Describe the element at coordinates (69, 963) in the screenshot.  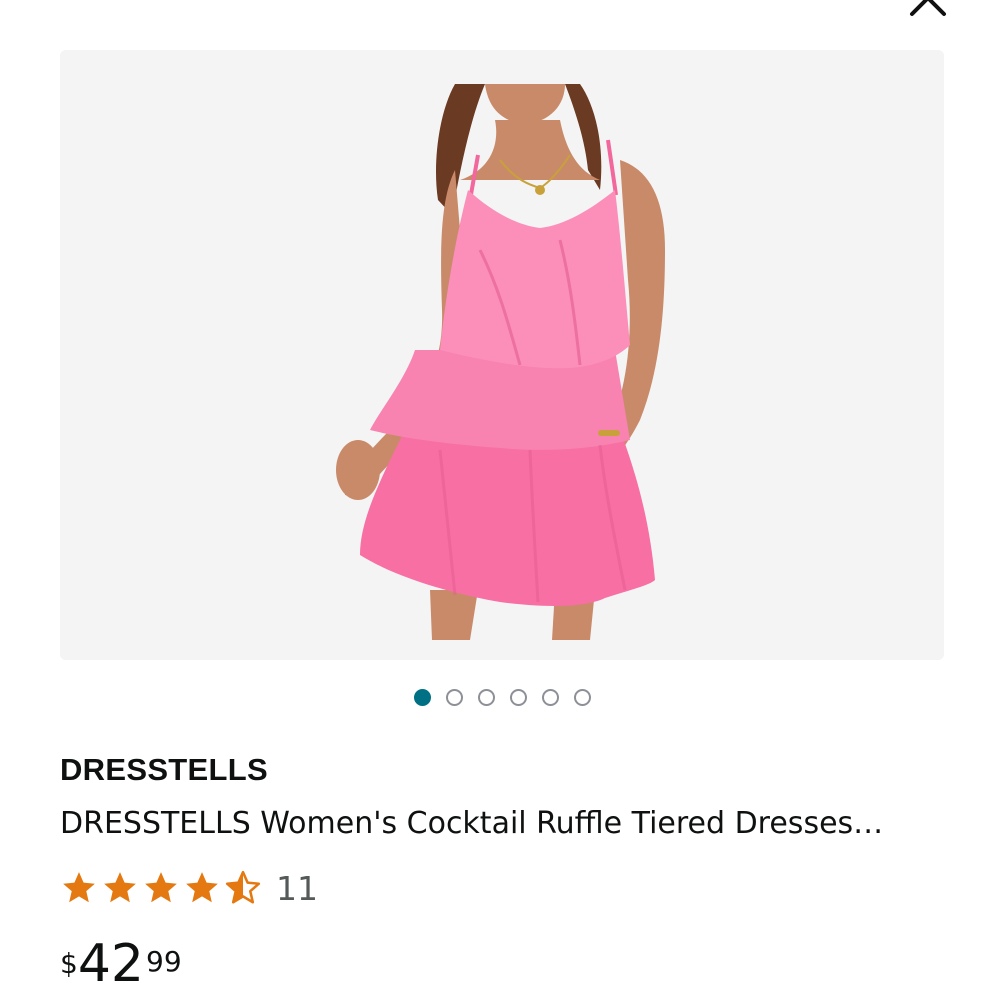
I see `price-symbol: $` at that location.